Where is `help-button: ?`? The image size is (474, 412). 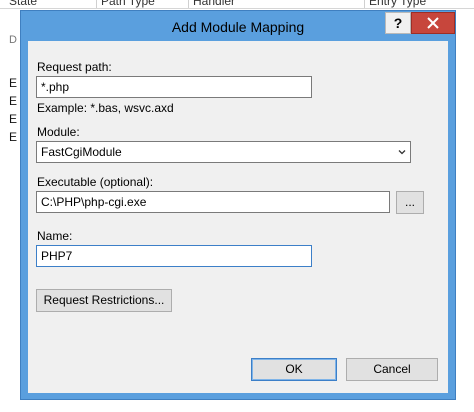 help-button: ? is located at coordinates (398, 23).